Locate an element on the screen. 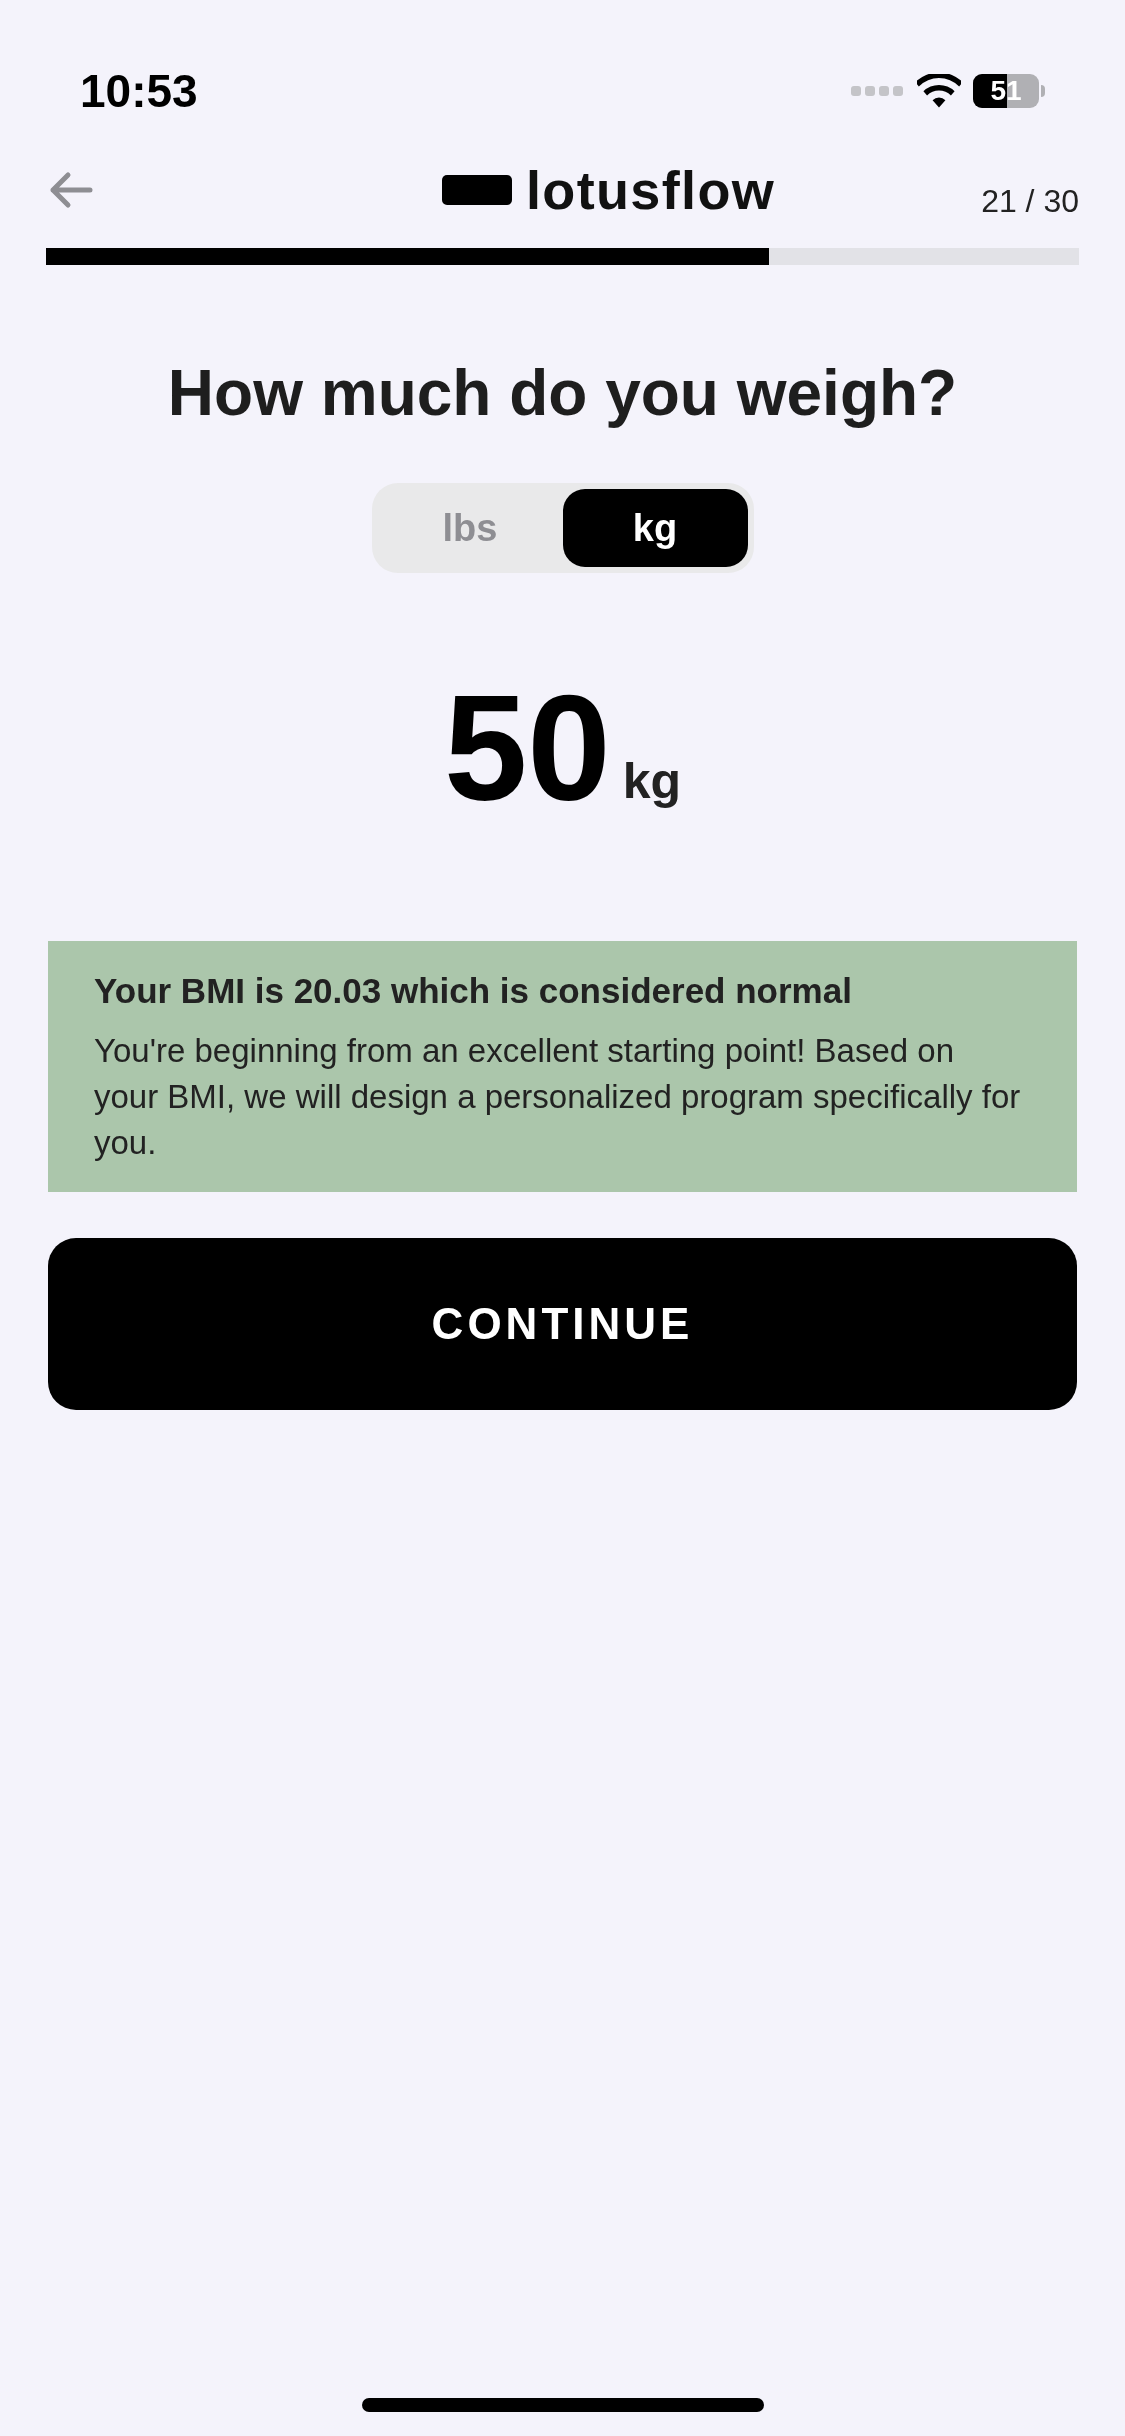 This screenshot has width=1125, height=2436. back-arrow-icon is located at coordinates (71, 190).